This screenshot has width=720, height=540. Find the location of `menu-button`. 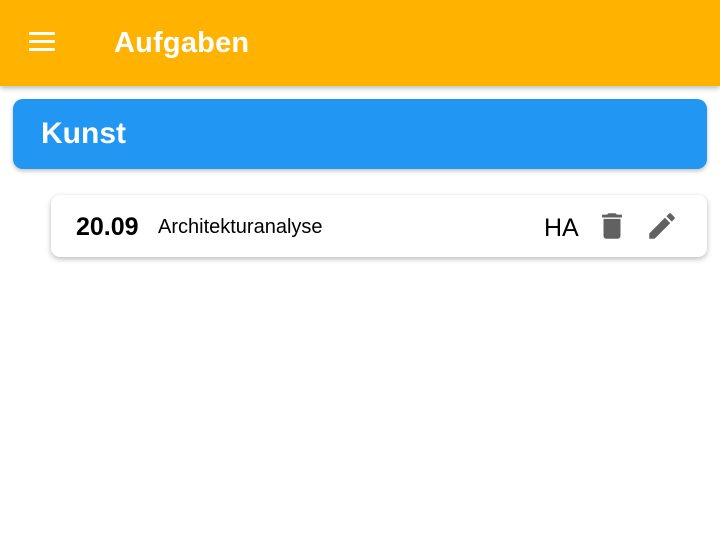

menu-button is located at coordinates (44, 43).